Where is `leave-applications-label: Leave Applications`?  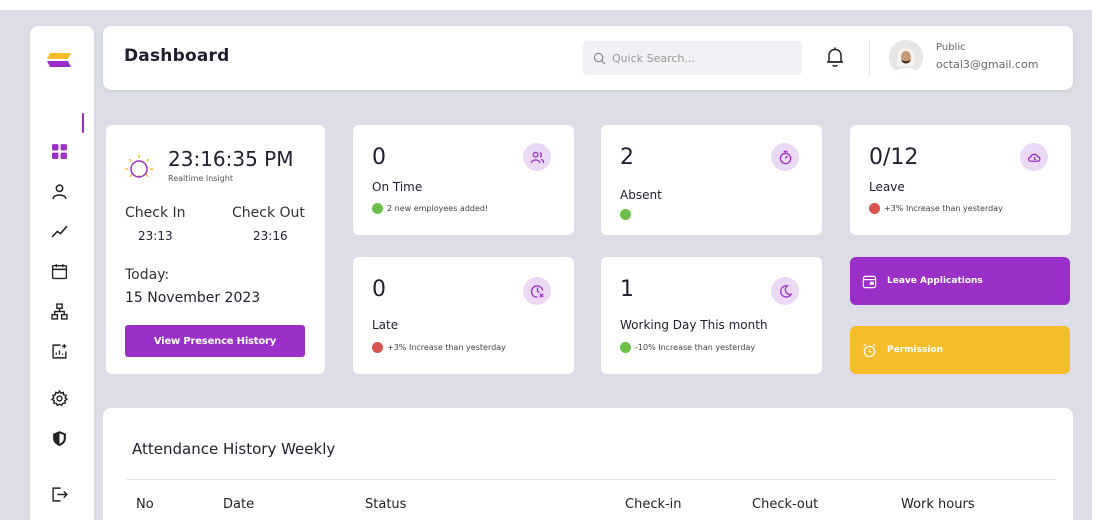 leave-applications-label: Leave Applications is located at coordinates (935, 281).